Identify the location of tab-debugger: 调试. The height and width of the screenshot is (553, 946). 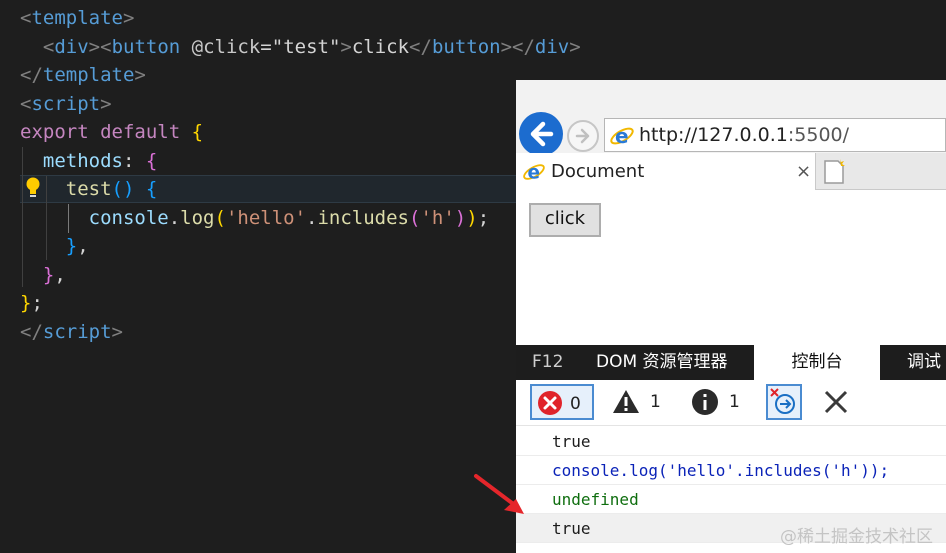
(924, 362).